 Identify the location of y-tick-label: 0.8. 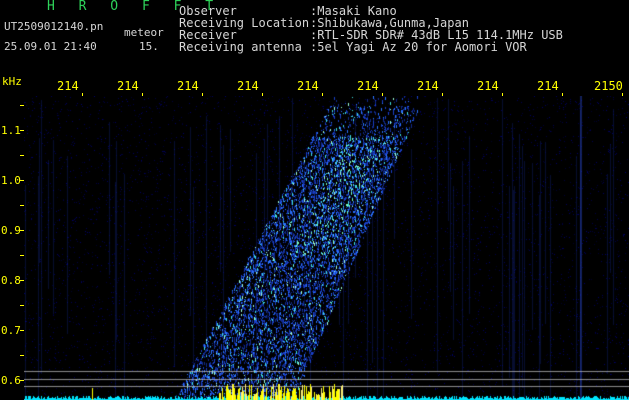
(11, 280).